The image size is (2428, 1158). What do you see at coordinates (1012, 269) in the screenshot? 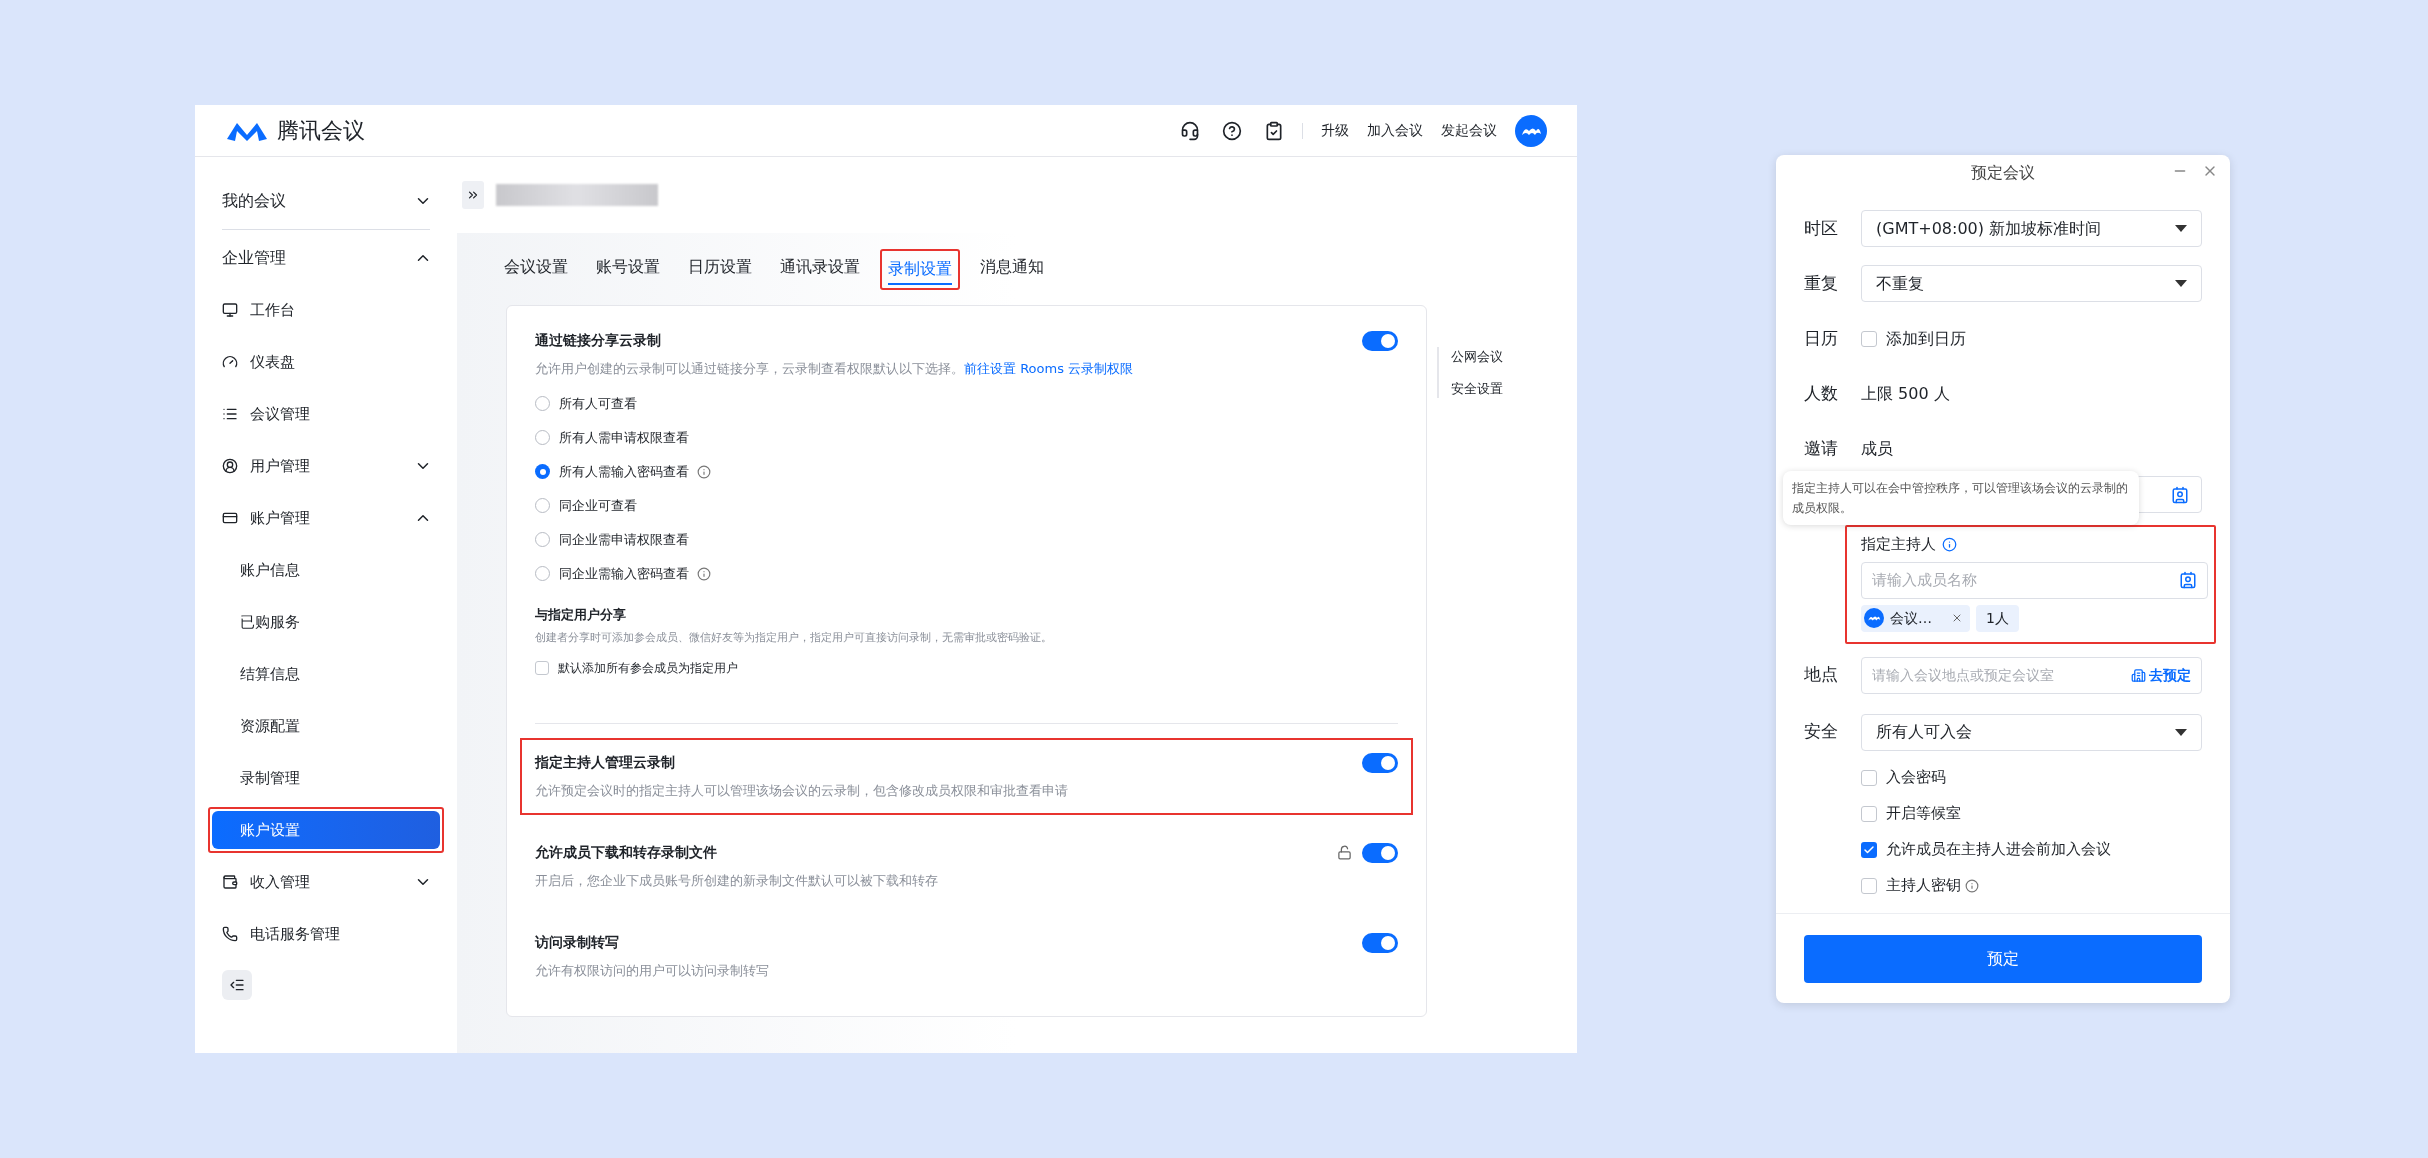
I see `tab: 消息通知` at bounding box center [1012, 269].